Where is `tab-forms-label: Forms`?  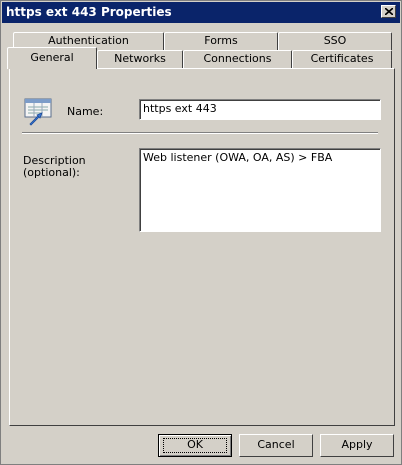 tab-forms-label: Forms is located at coordinates (221, 40).